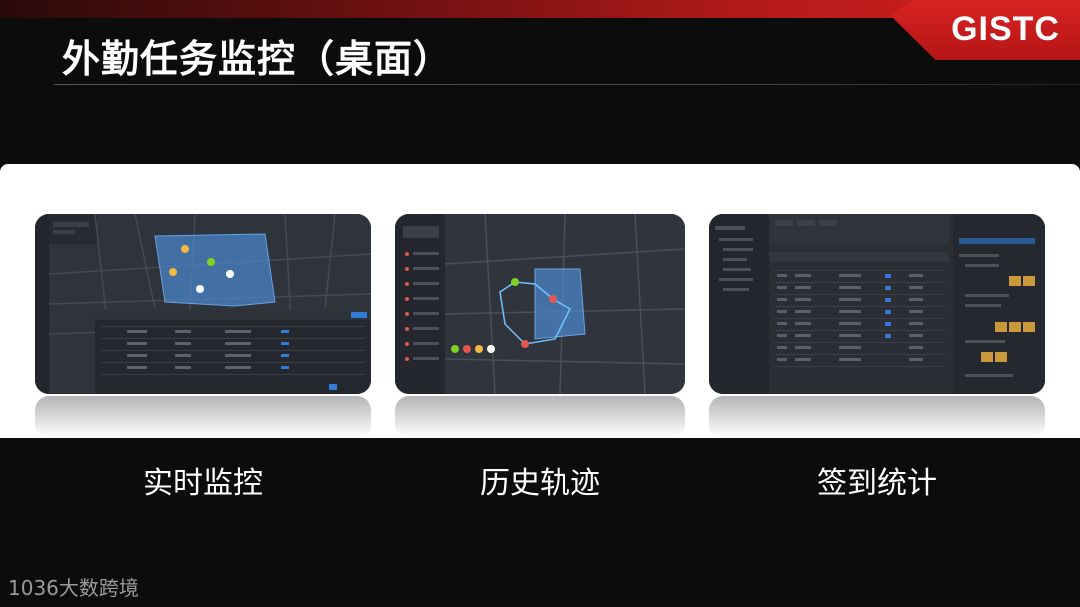  I want to click on realtime-monitor-image, so click(203, 304).